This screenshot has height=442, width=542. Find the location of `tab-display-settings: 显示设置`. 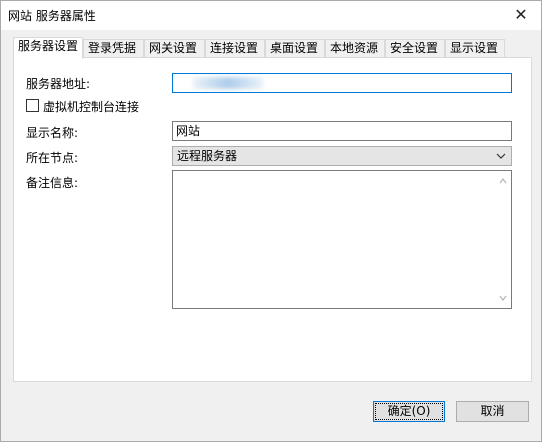

tab-display-settings: 显示设置 is located at coordinates (475, 48).